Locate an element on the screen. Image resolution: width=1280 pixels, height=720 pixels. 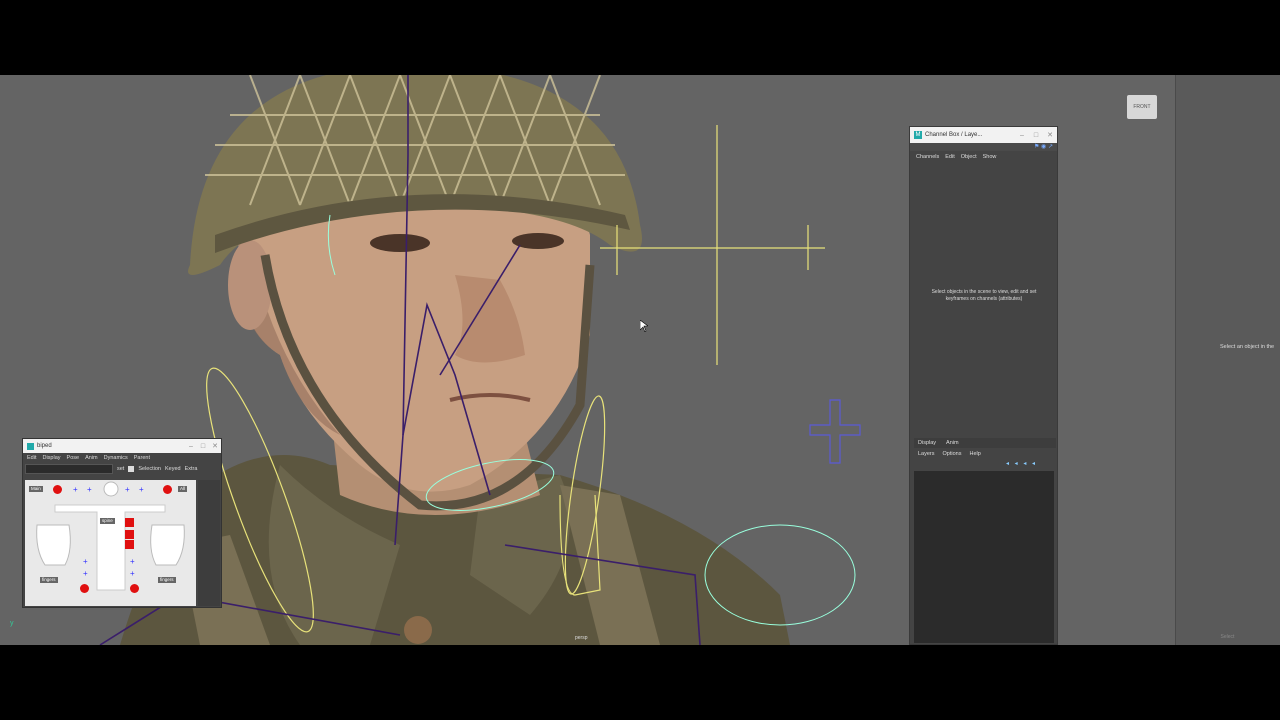
biped-toolbar: set Selection Keyed Extra is located at coordinates (122, 469).